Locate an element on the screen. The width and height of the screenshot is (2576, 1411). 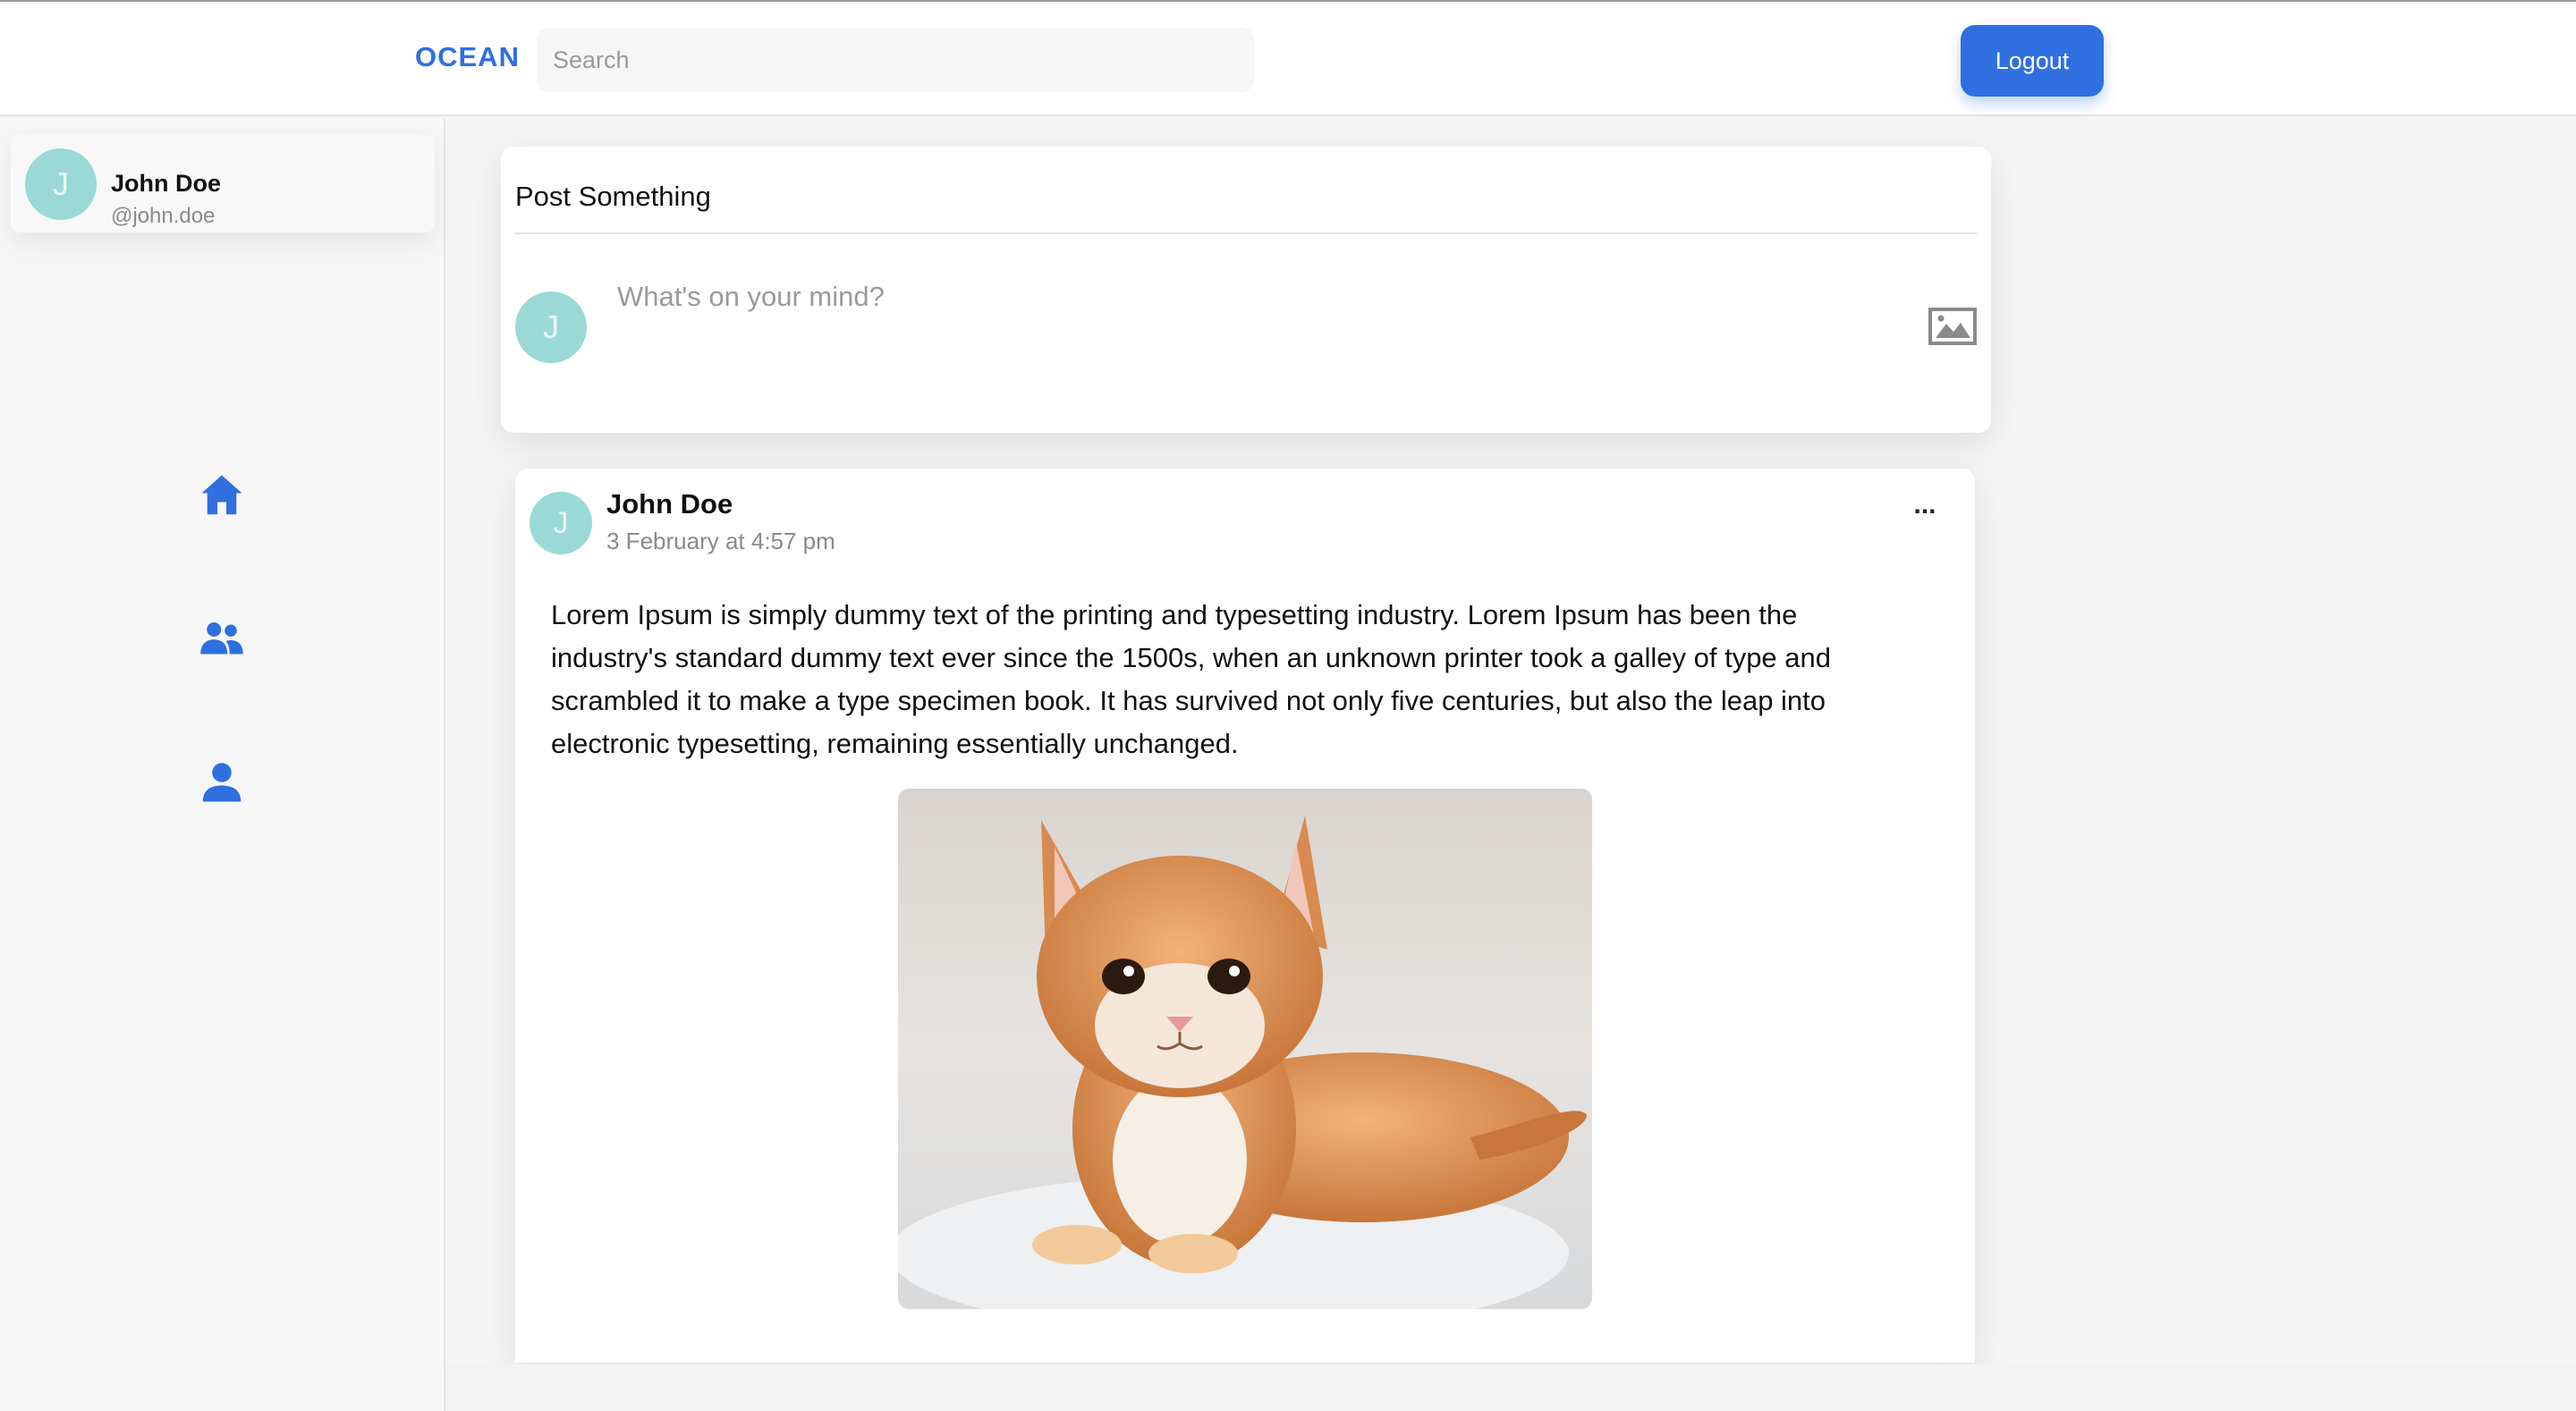
post-input is located at coordinates (1252, 334).